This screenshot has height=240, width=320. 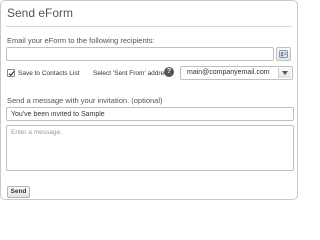 I want to click on sent-from-select: main@companyemail.com, so click(x=236, y=73).